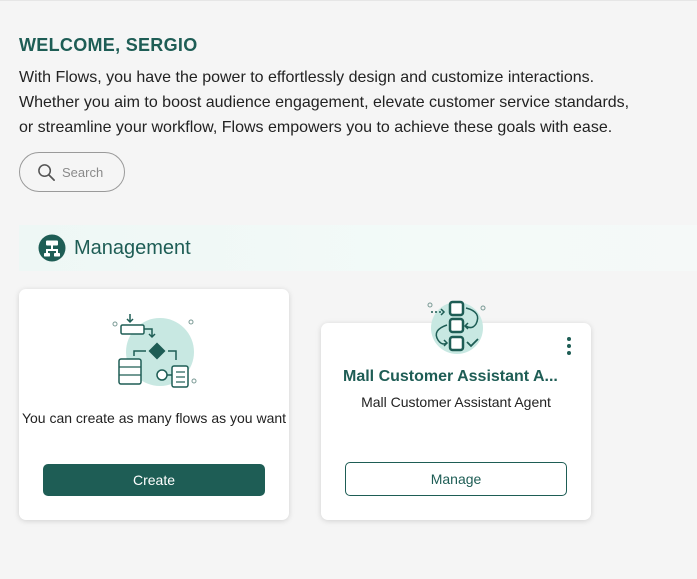 The height and width of the screenshot is (579, 697). Describe the element at coordinates (348, 0) in the screenshot. I see `top-divider` at that location.